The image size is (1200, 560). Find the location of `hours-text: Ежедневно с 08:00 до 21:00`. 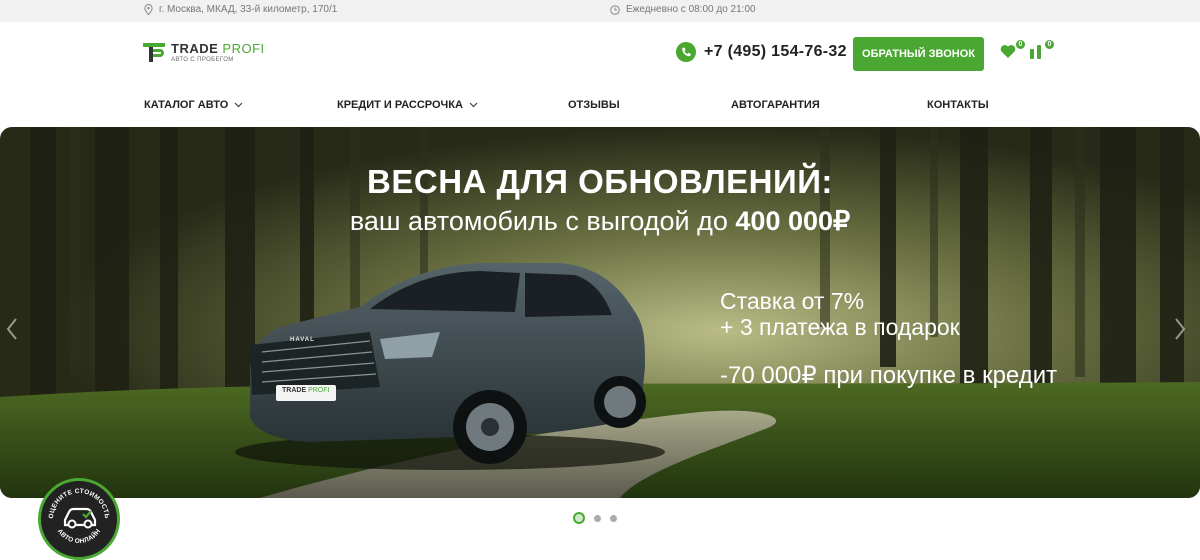

hours-text: Ежедневно с 08:00 до 21:00 is located at coordinates (691, 9).